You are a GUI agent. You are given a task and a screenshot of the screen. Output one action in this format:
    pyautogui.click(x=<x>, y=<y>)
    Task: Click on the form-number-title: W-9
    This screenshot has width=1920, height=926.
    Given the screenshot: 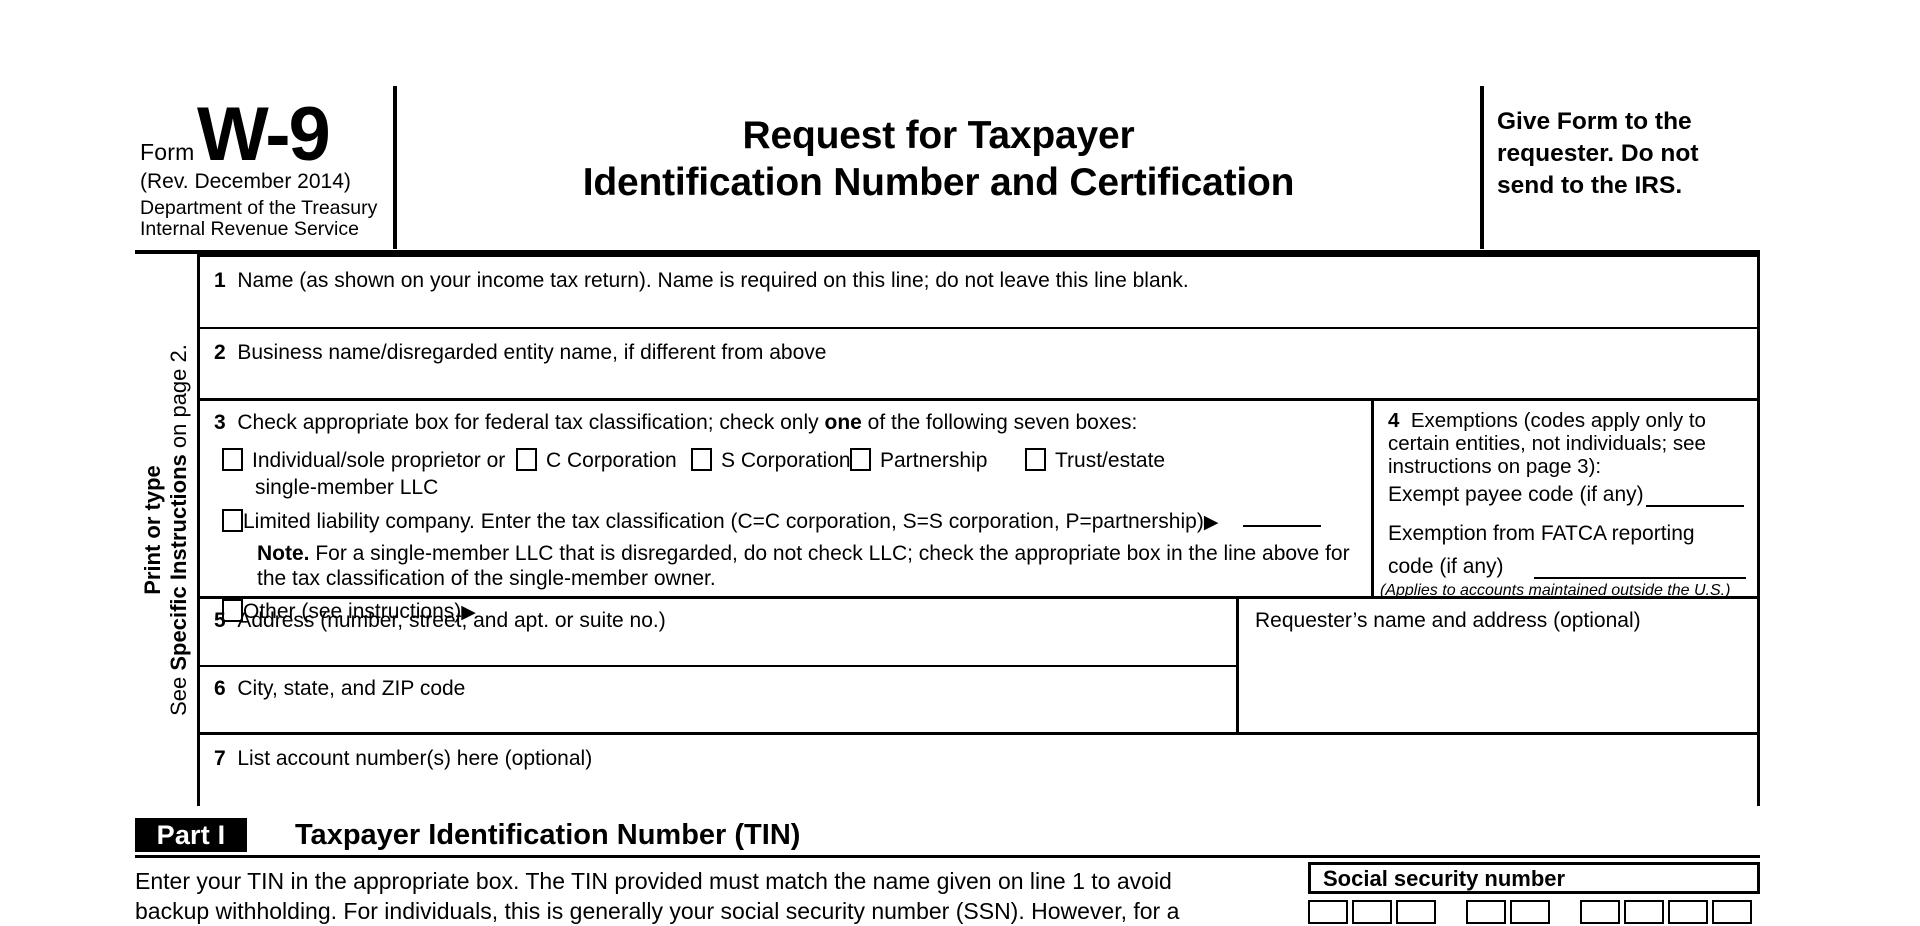 What is the action you would take?
    pyautogui.click(x=264, y=134)
    